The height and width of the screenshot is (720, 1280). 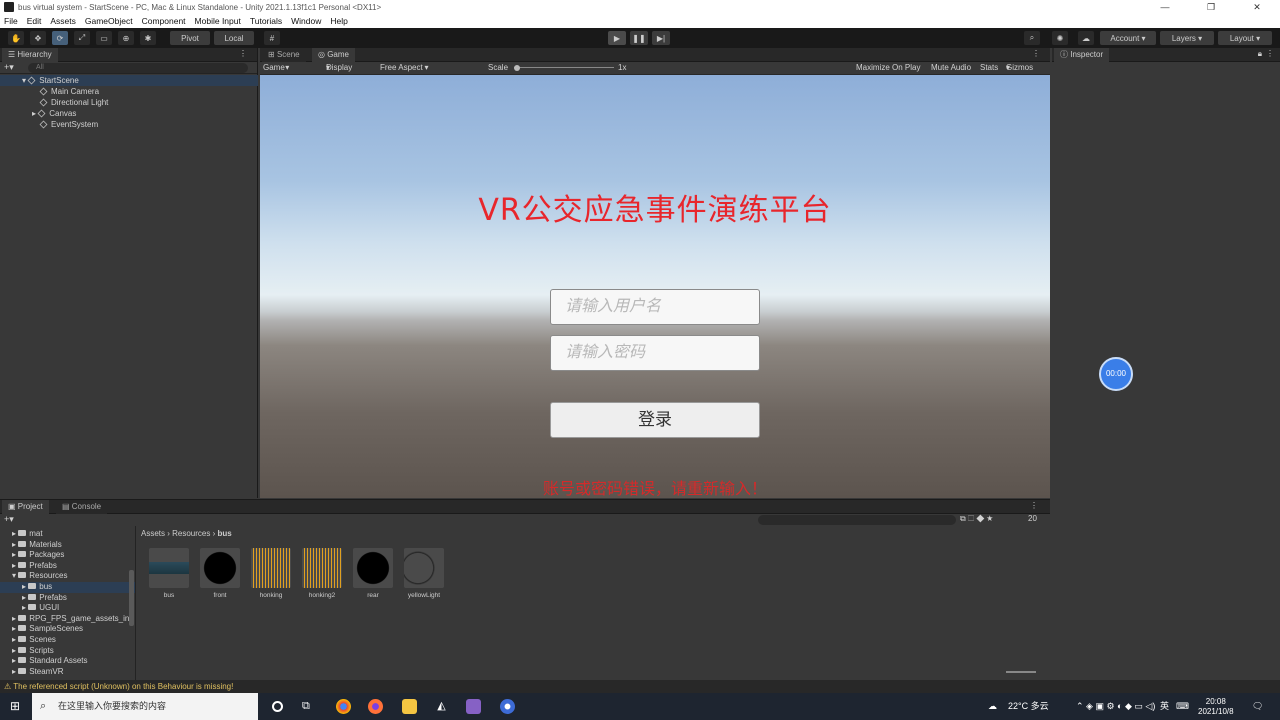 I want to click on system-tray-icons: ⌃ ◈ ▣ ⚙ ◐ ◆ ▭ ◁), so click(x=1115, y=706).